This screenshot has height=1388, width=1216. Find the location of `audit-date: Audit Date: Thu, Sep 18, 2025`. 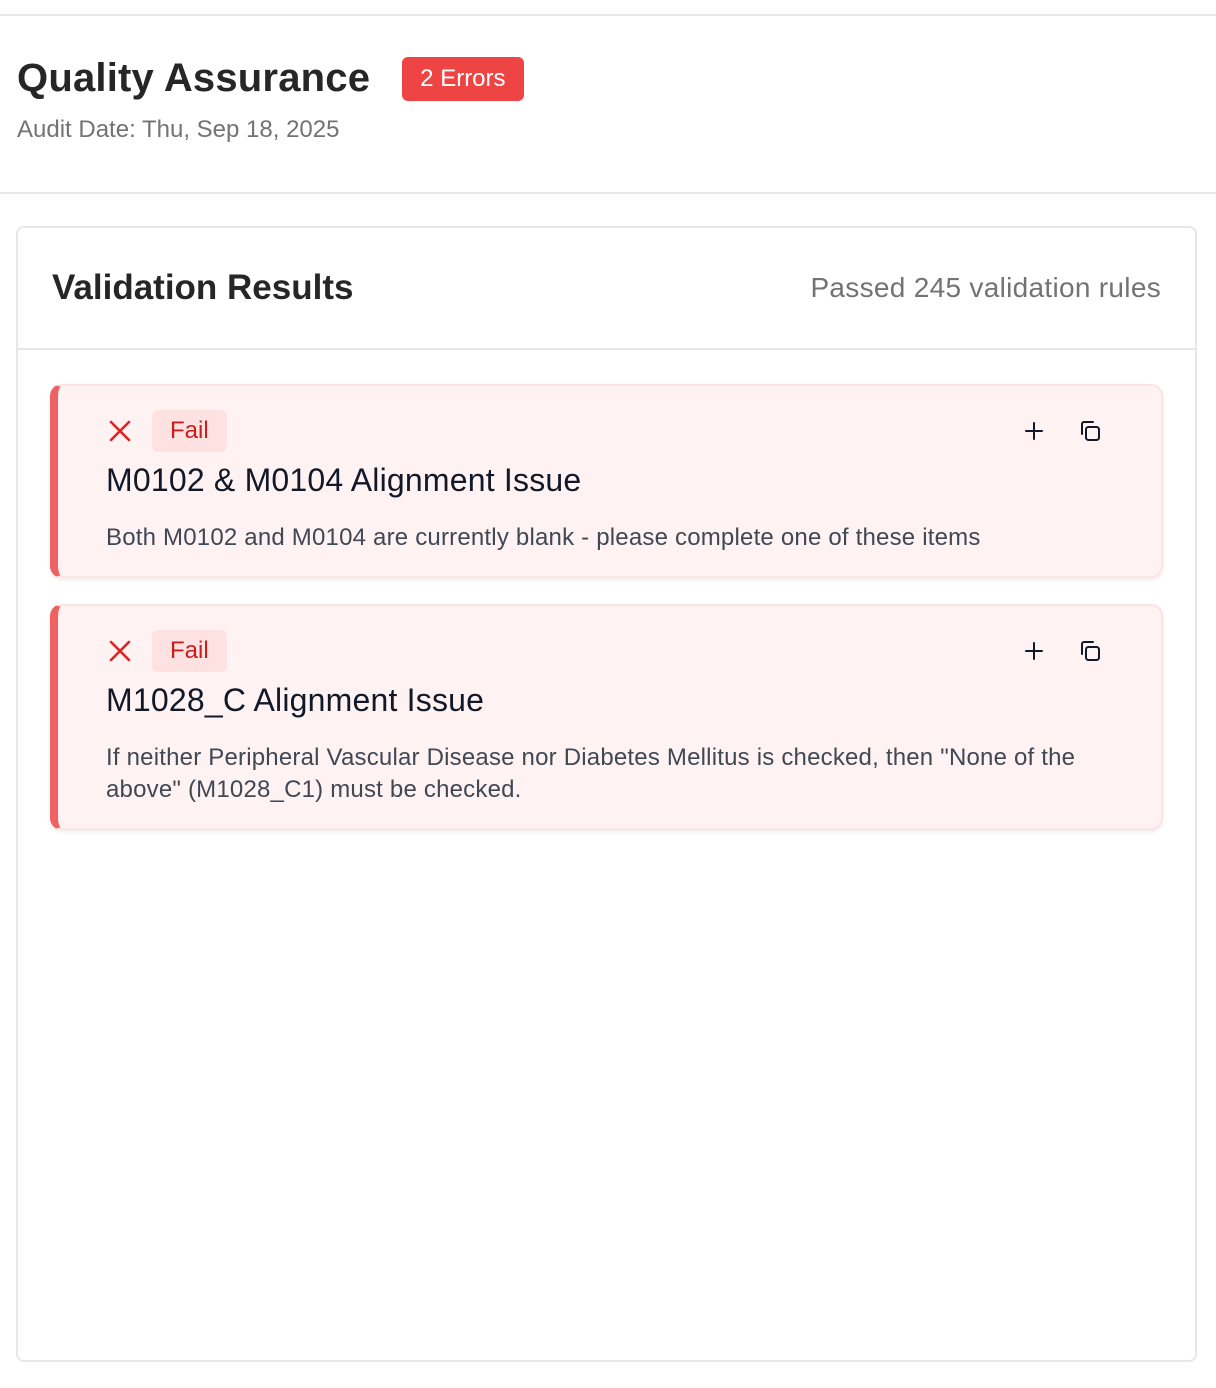

audit-date: Audit Date: Thu, Sep 18, 2025 is located at coordinates (178, 129).